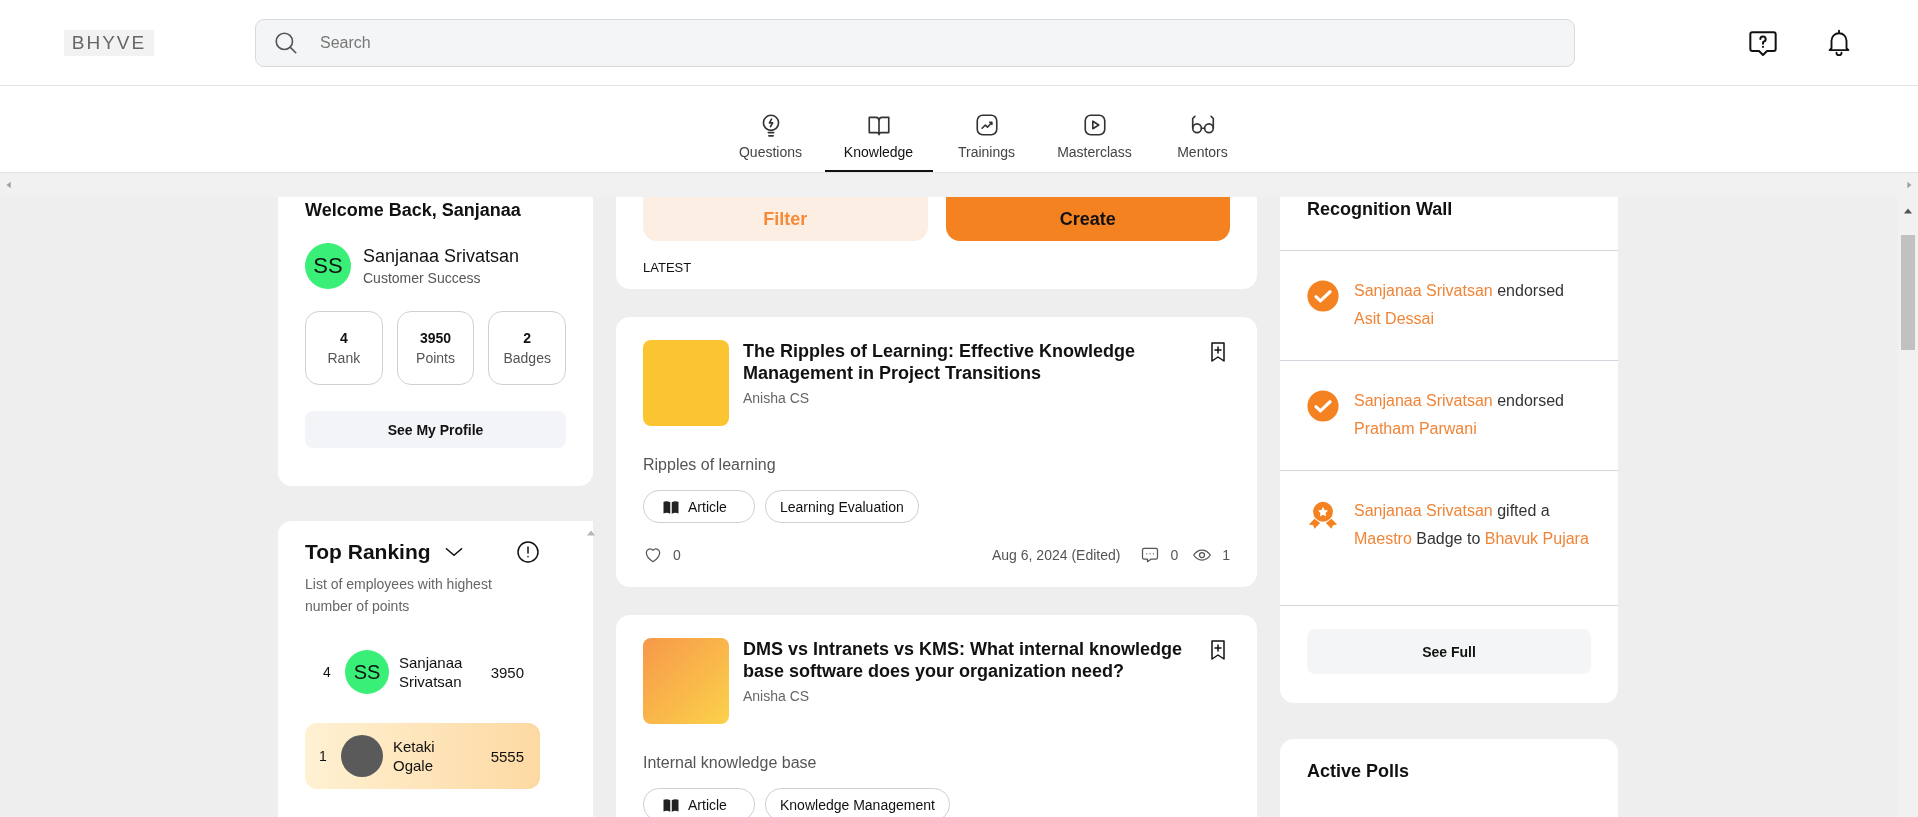 This screenshot has height=817, width=1918. What do you see at coordinates (986, 142) in the screenshot?
I see `nav-tab: Trainings` at bounding box center [986, 142].